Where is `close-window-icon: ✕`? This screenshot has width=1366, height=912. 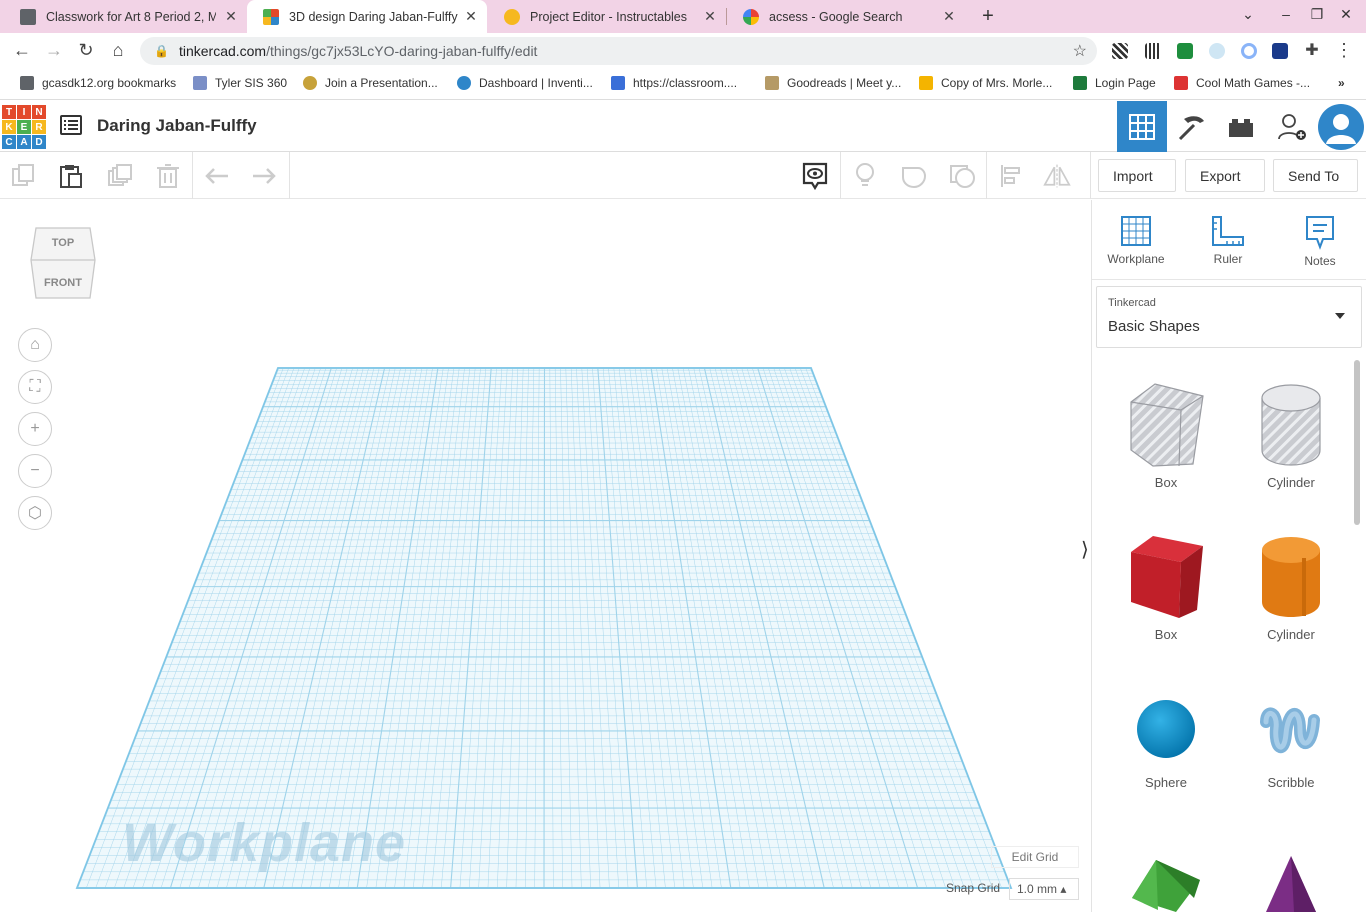
close-window-icon: ✕ is located at coordinates (1346, 14).